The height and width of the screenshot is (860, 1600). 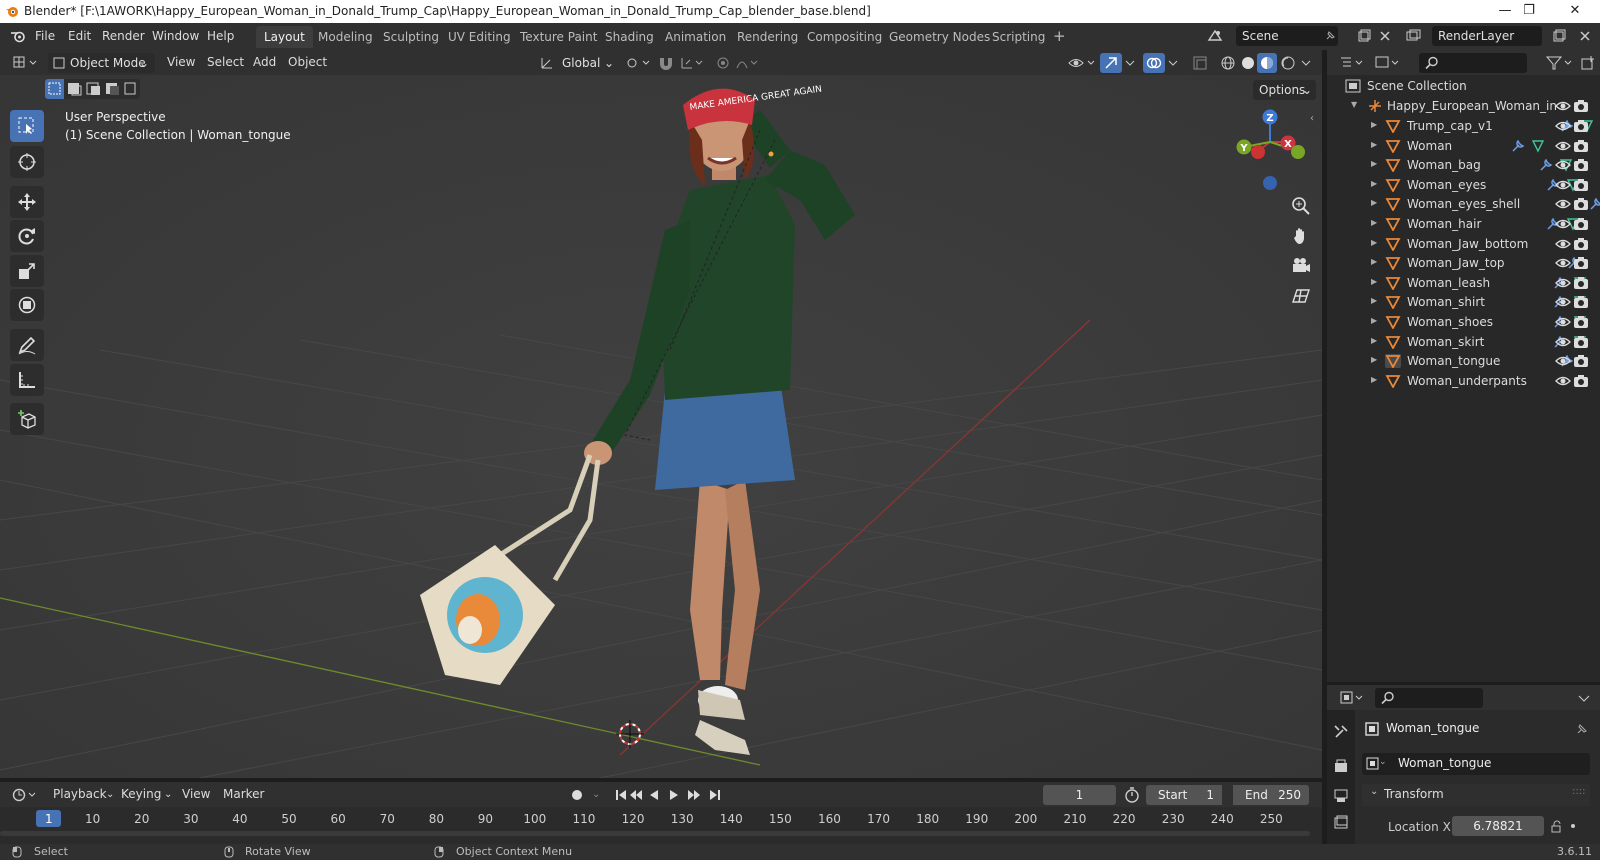 What do you see at coordinates (1352, 698) in the screenshot?
I see `properties-editor-type-icon` at bounding box center [1352, 698].